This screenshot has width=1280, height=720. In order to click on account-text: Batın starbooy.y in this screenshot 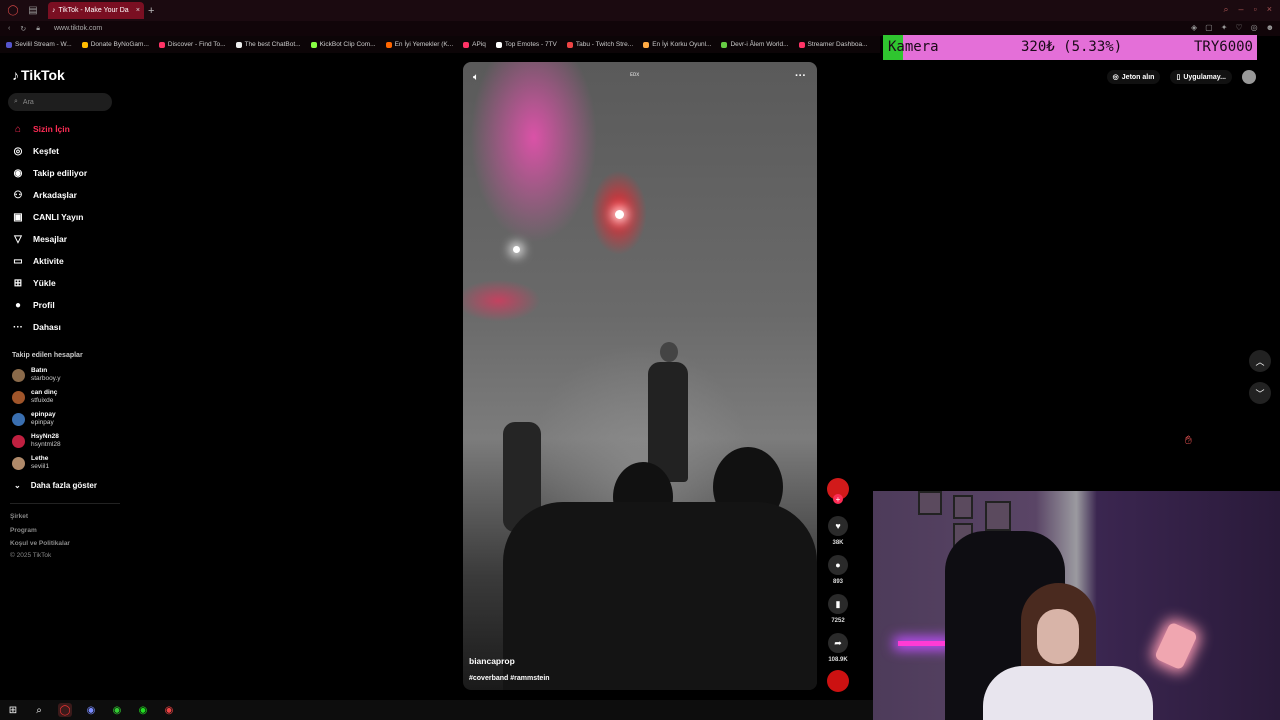, I will do `click(46, 375)`.